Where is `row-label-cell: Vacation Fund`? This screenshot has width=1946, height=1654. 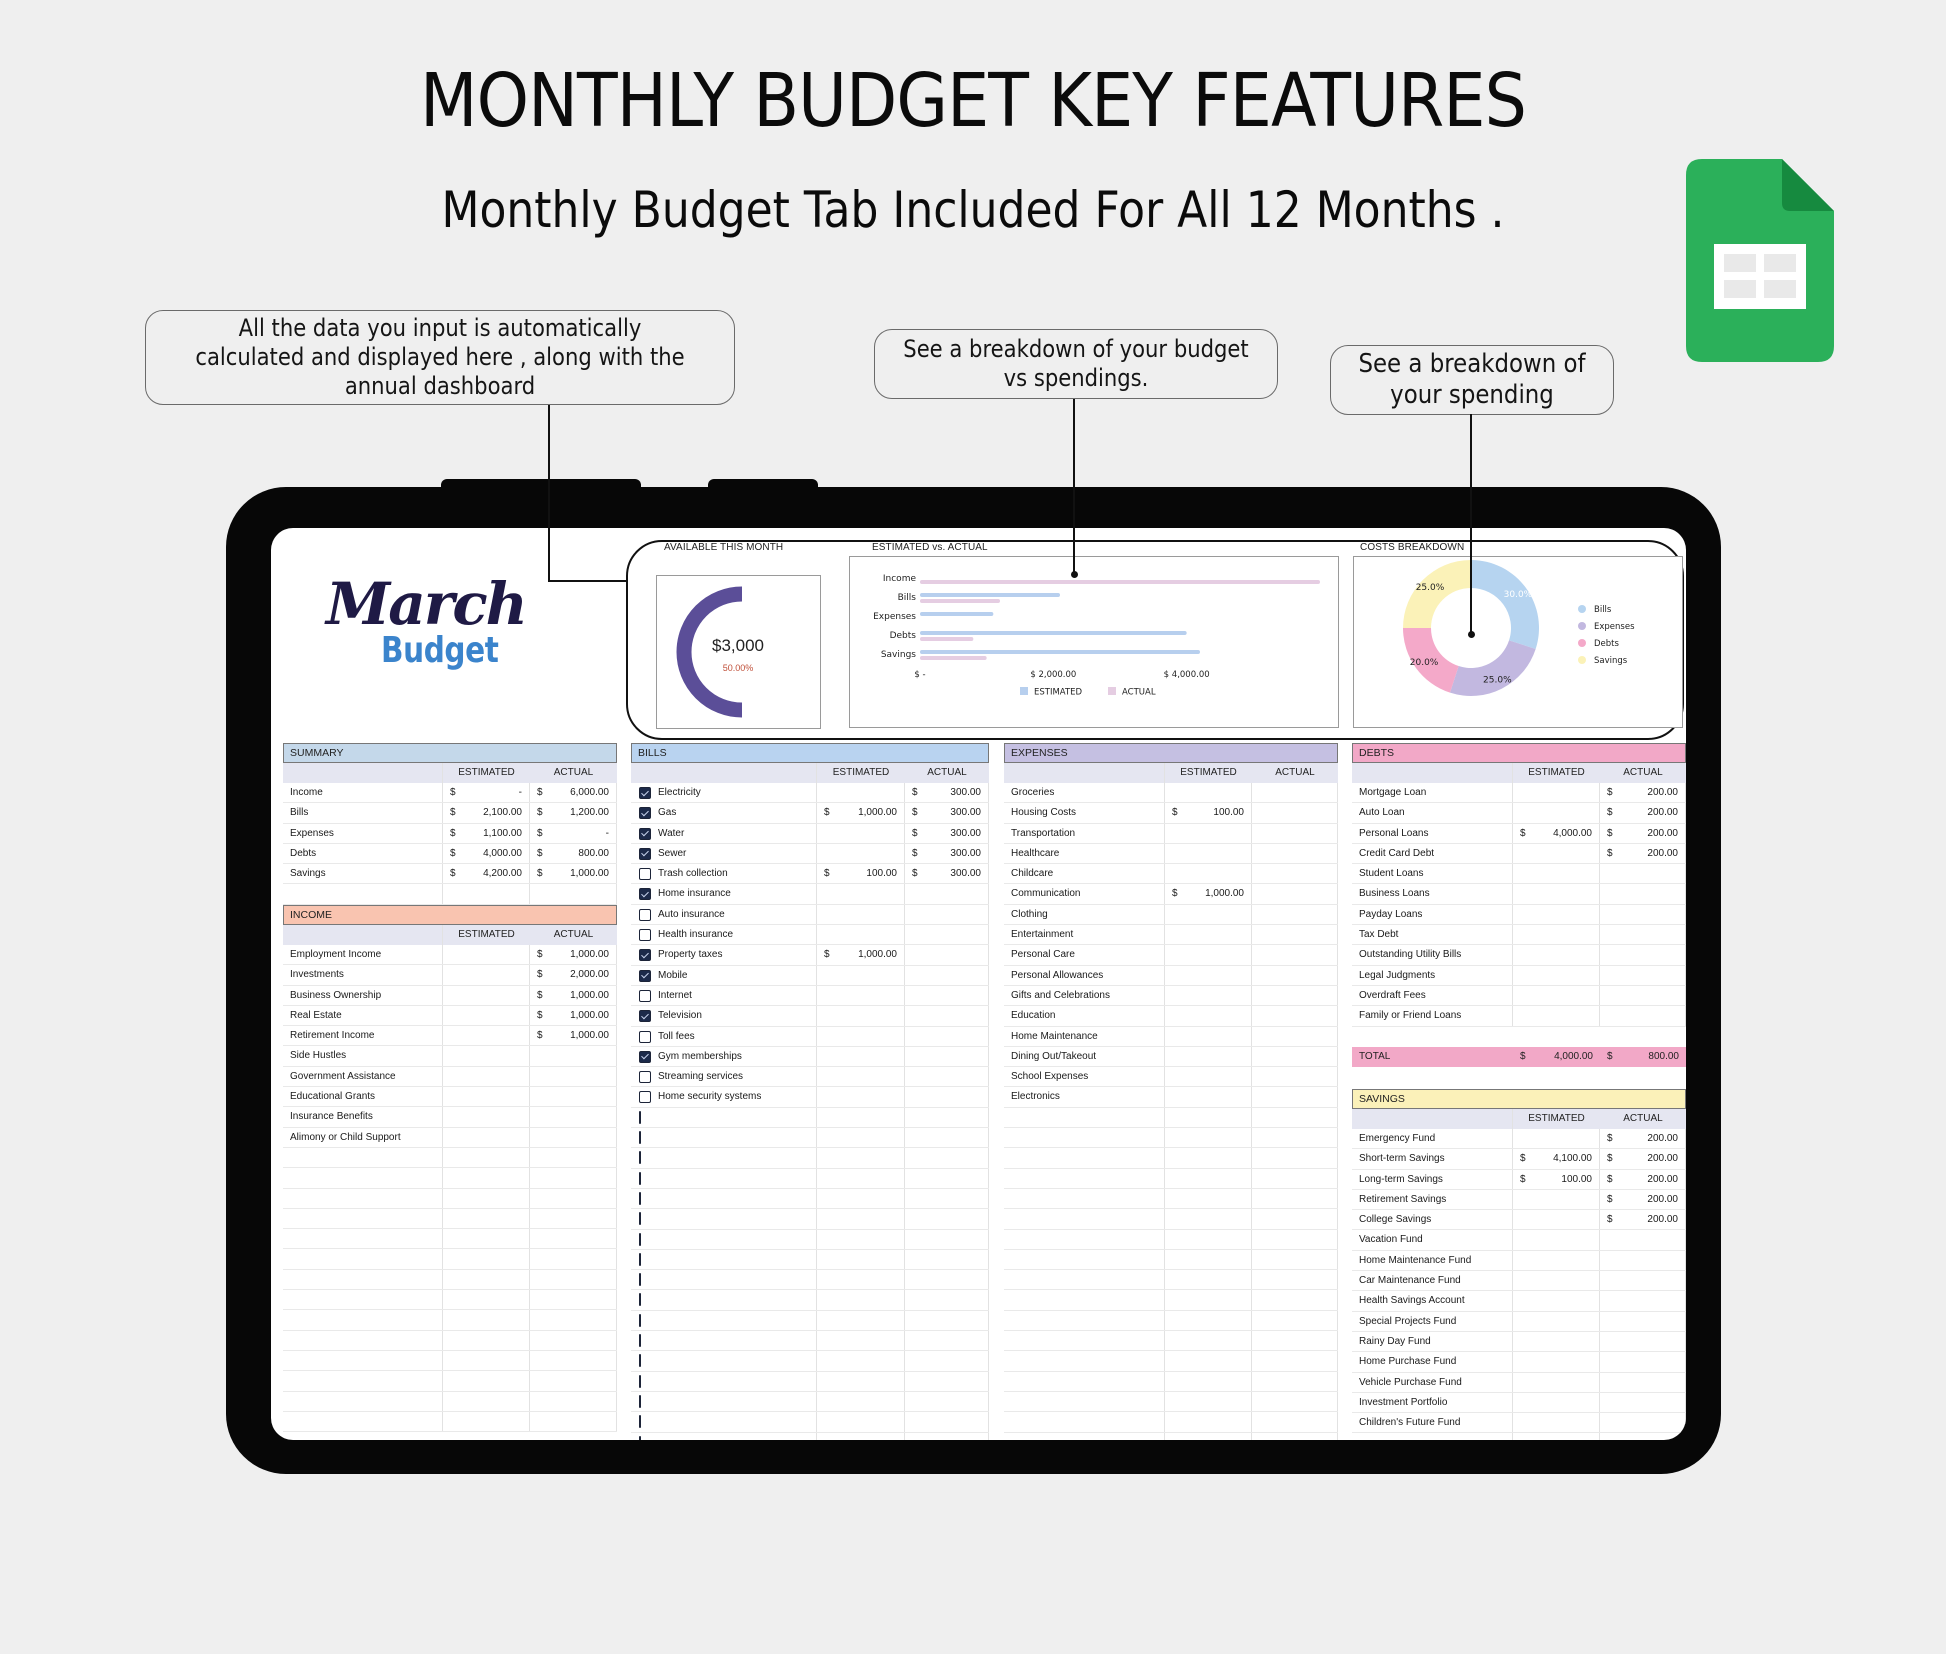 row-label-cell: Vacation Fund is located at coordinates (1432, 1240).